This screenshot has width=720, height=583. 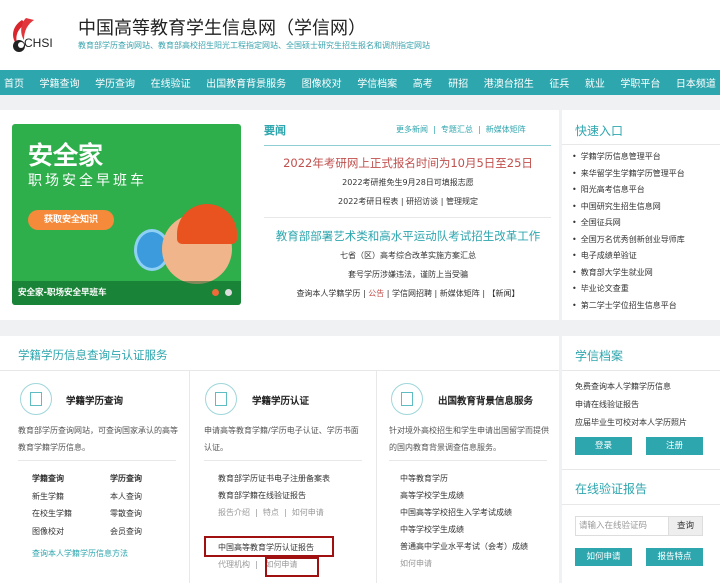 What do you see at coordinates (412, 129) in the screenshot?
I see `more-news-link: 更多新闻` at bounding box center [412, 129].